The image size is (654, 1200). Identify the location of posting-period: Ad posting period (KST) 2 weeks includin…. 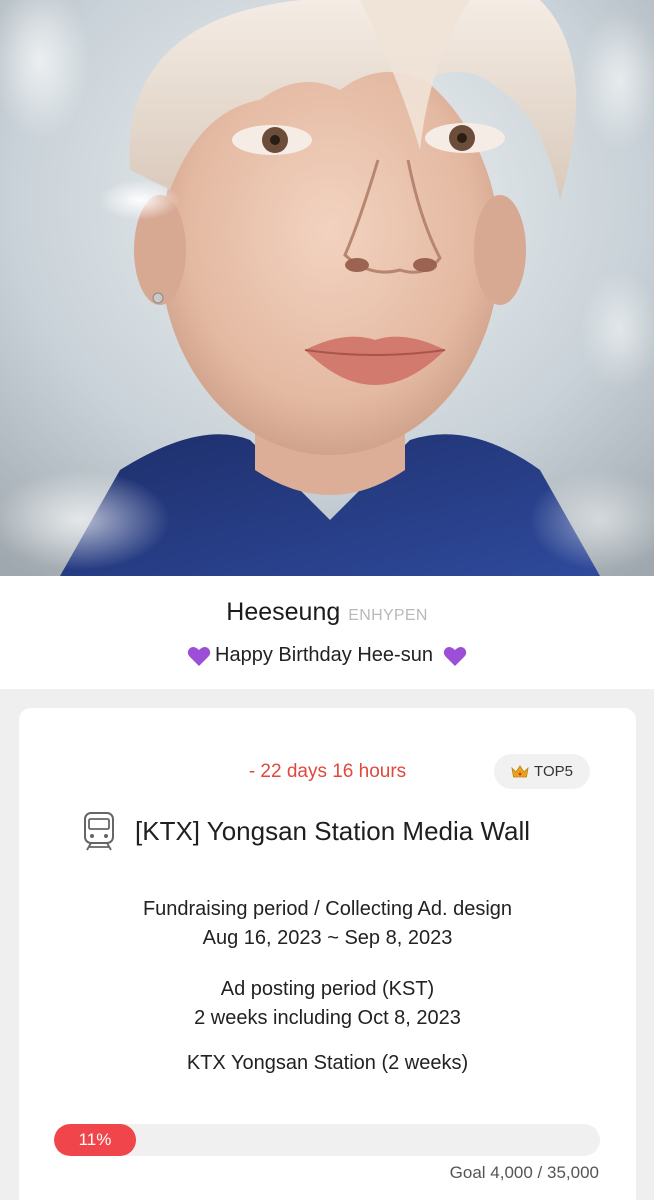
(327, 1004).